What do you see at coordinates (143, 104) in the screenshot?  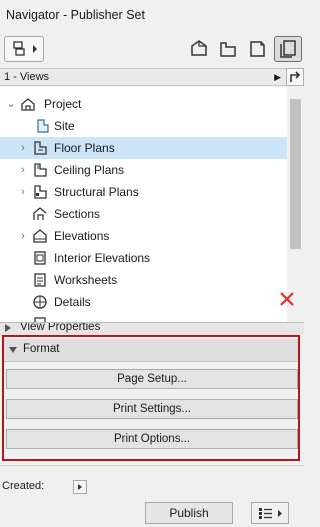 I see `tree-item-project: ⌄ Project` at bounding box center [143, 104].